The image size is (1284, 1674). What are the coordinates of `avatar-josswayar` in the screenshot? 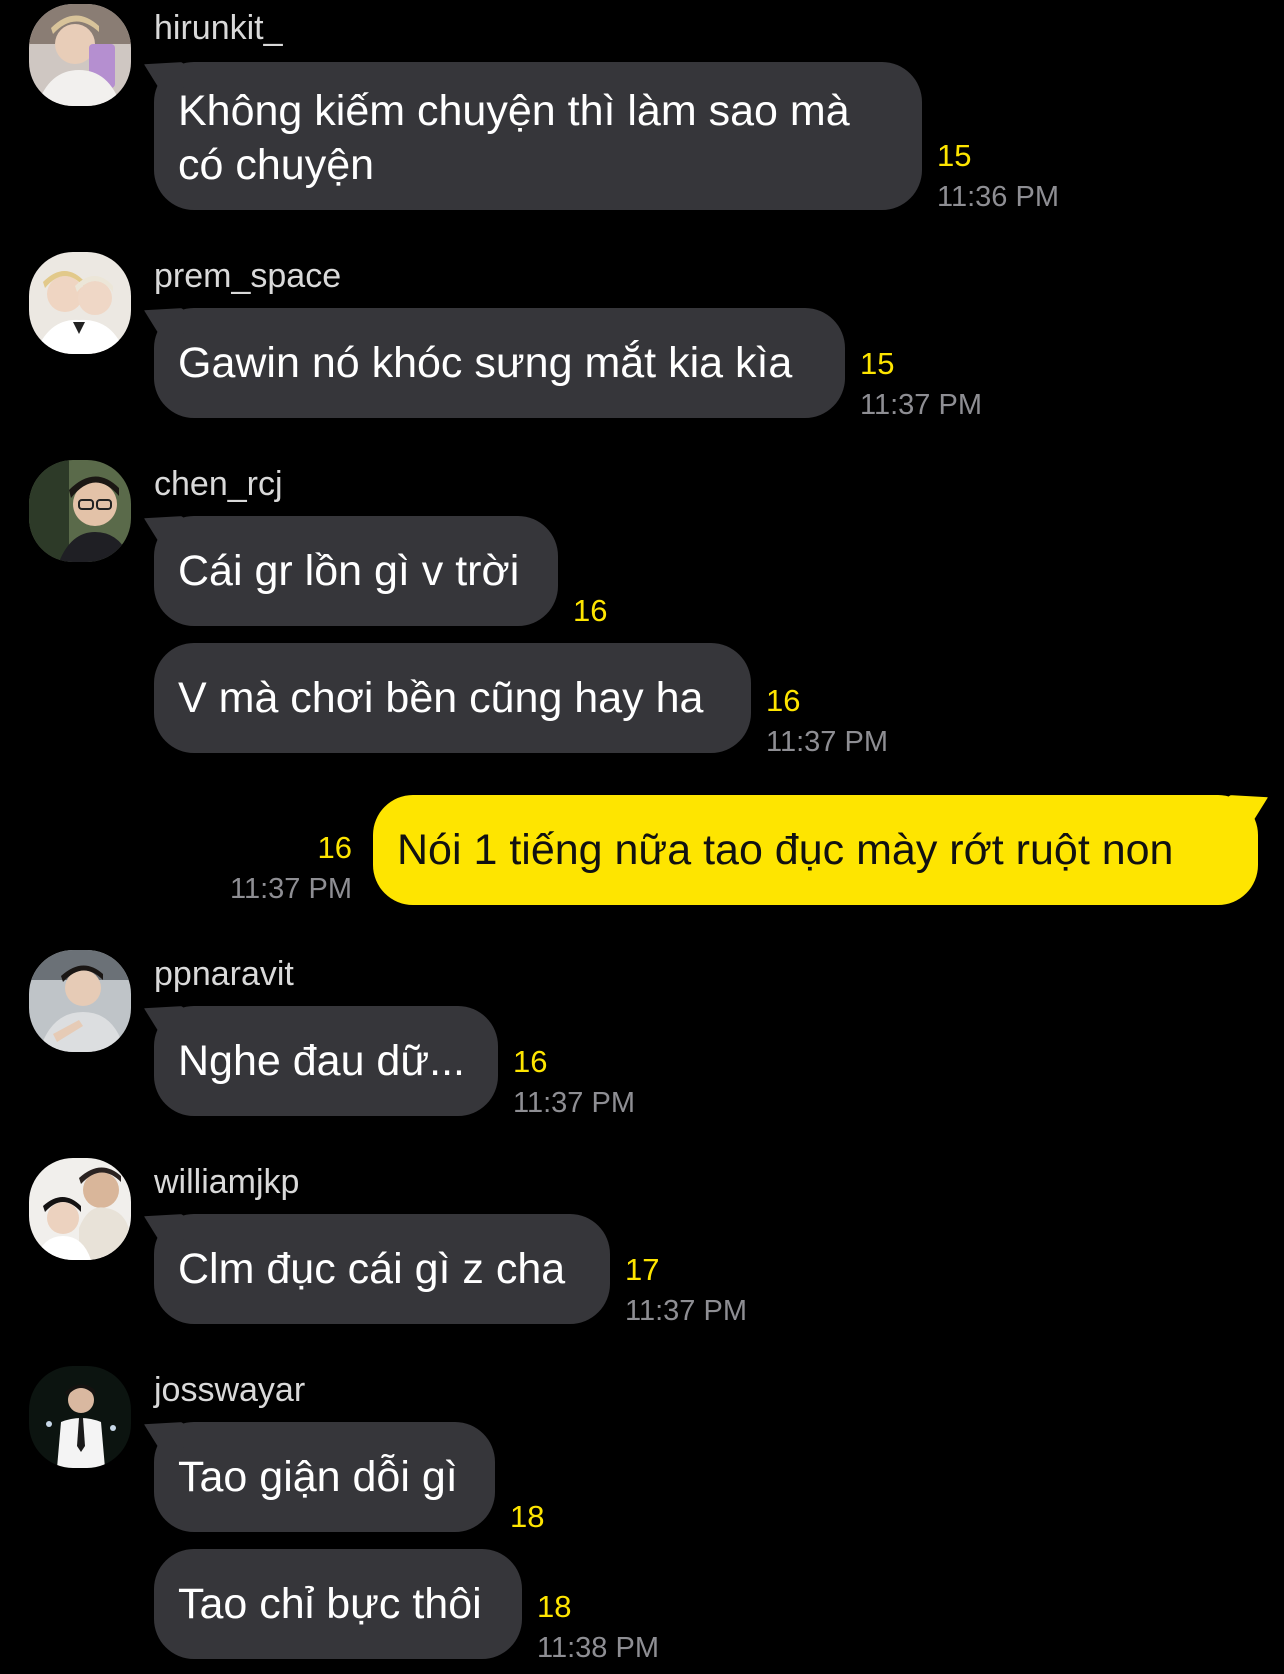 It's located at (80, 1417).